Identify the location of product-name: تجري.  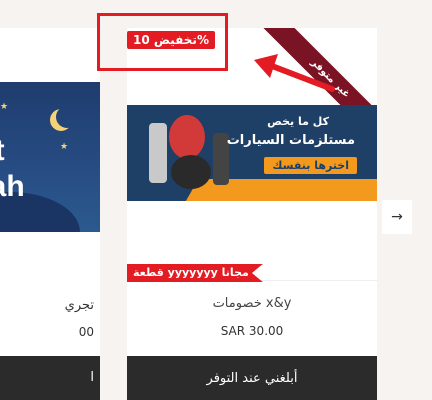
(79, 305).